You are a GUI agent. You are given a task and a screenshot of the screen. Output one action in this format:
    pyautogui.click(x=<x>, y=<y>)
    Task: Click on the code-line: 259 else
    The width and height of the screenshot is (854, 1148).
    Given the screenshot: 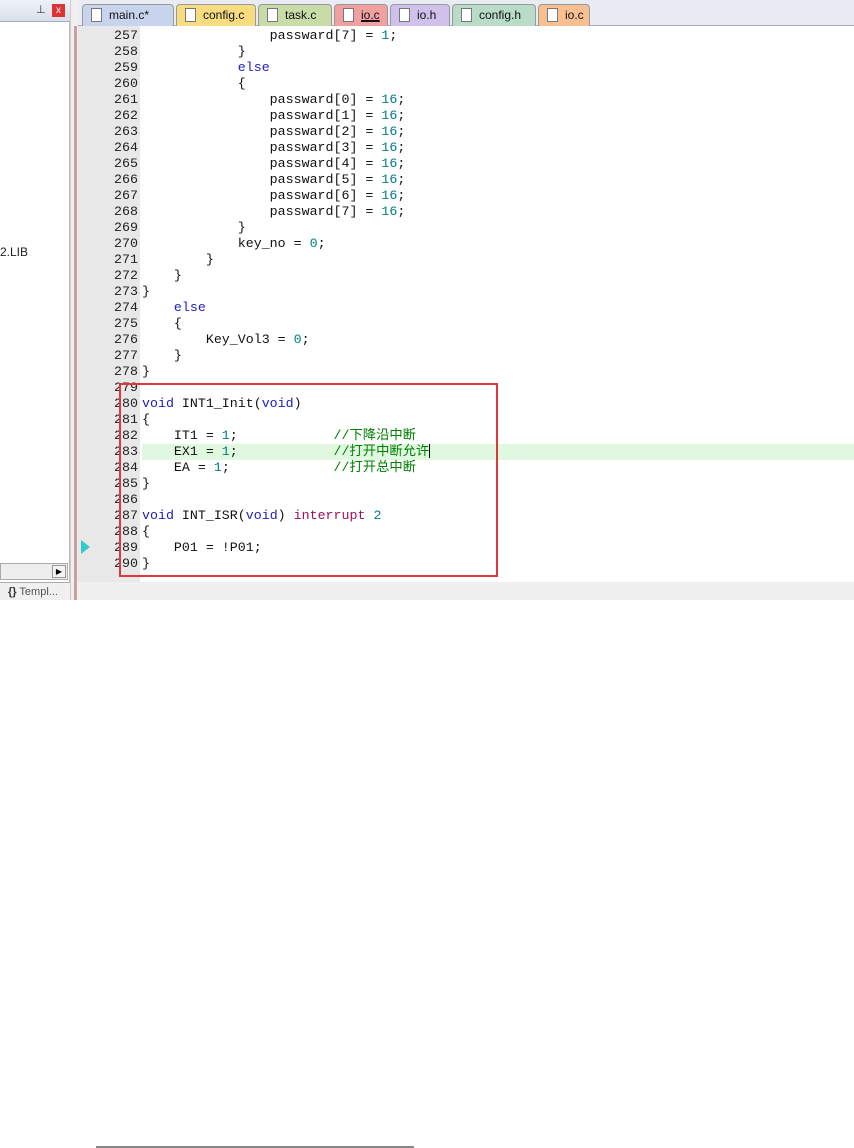 What is the action you would take?
    pyautogui.click(x=466, y=68)
    